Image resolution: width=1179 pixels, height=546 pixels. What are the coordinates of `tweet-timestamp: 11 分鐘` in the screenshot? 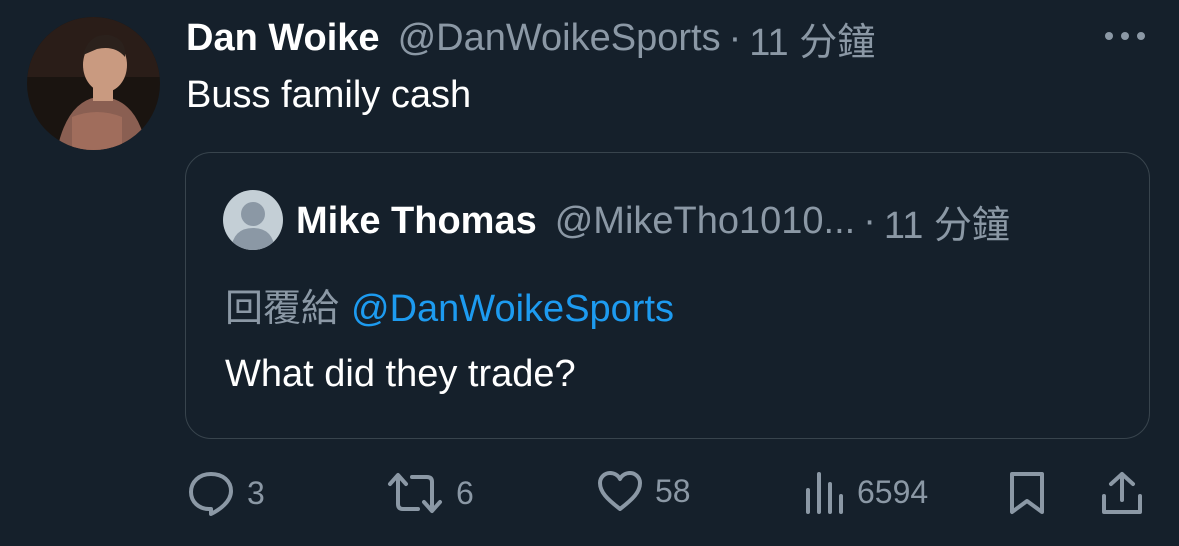 It's located at (812, 38).